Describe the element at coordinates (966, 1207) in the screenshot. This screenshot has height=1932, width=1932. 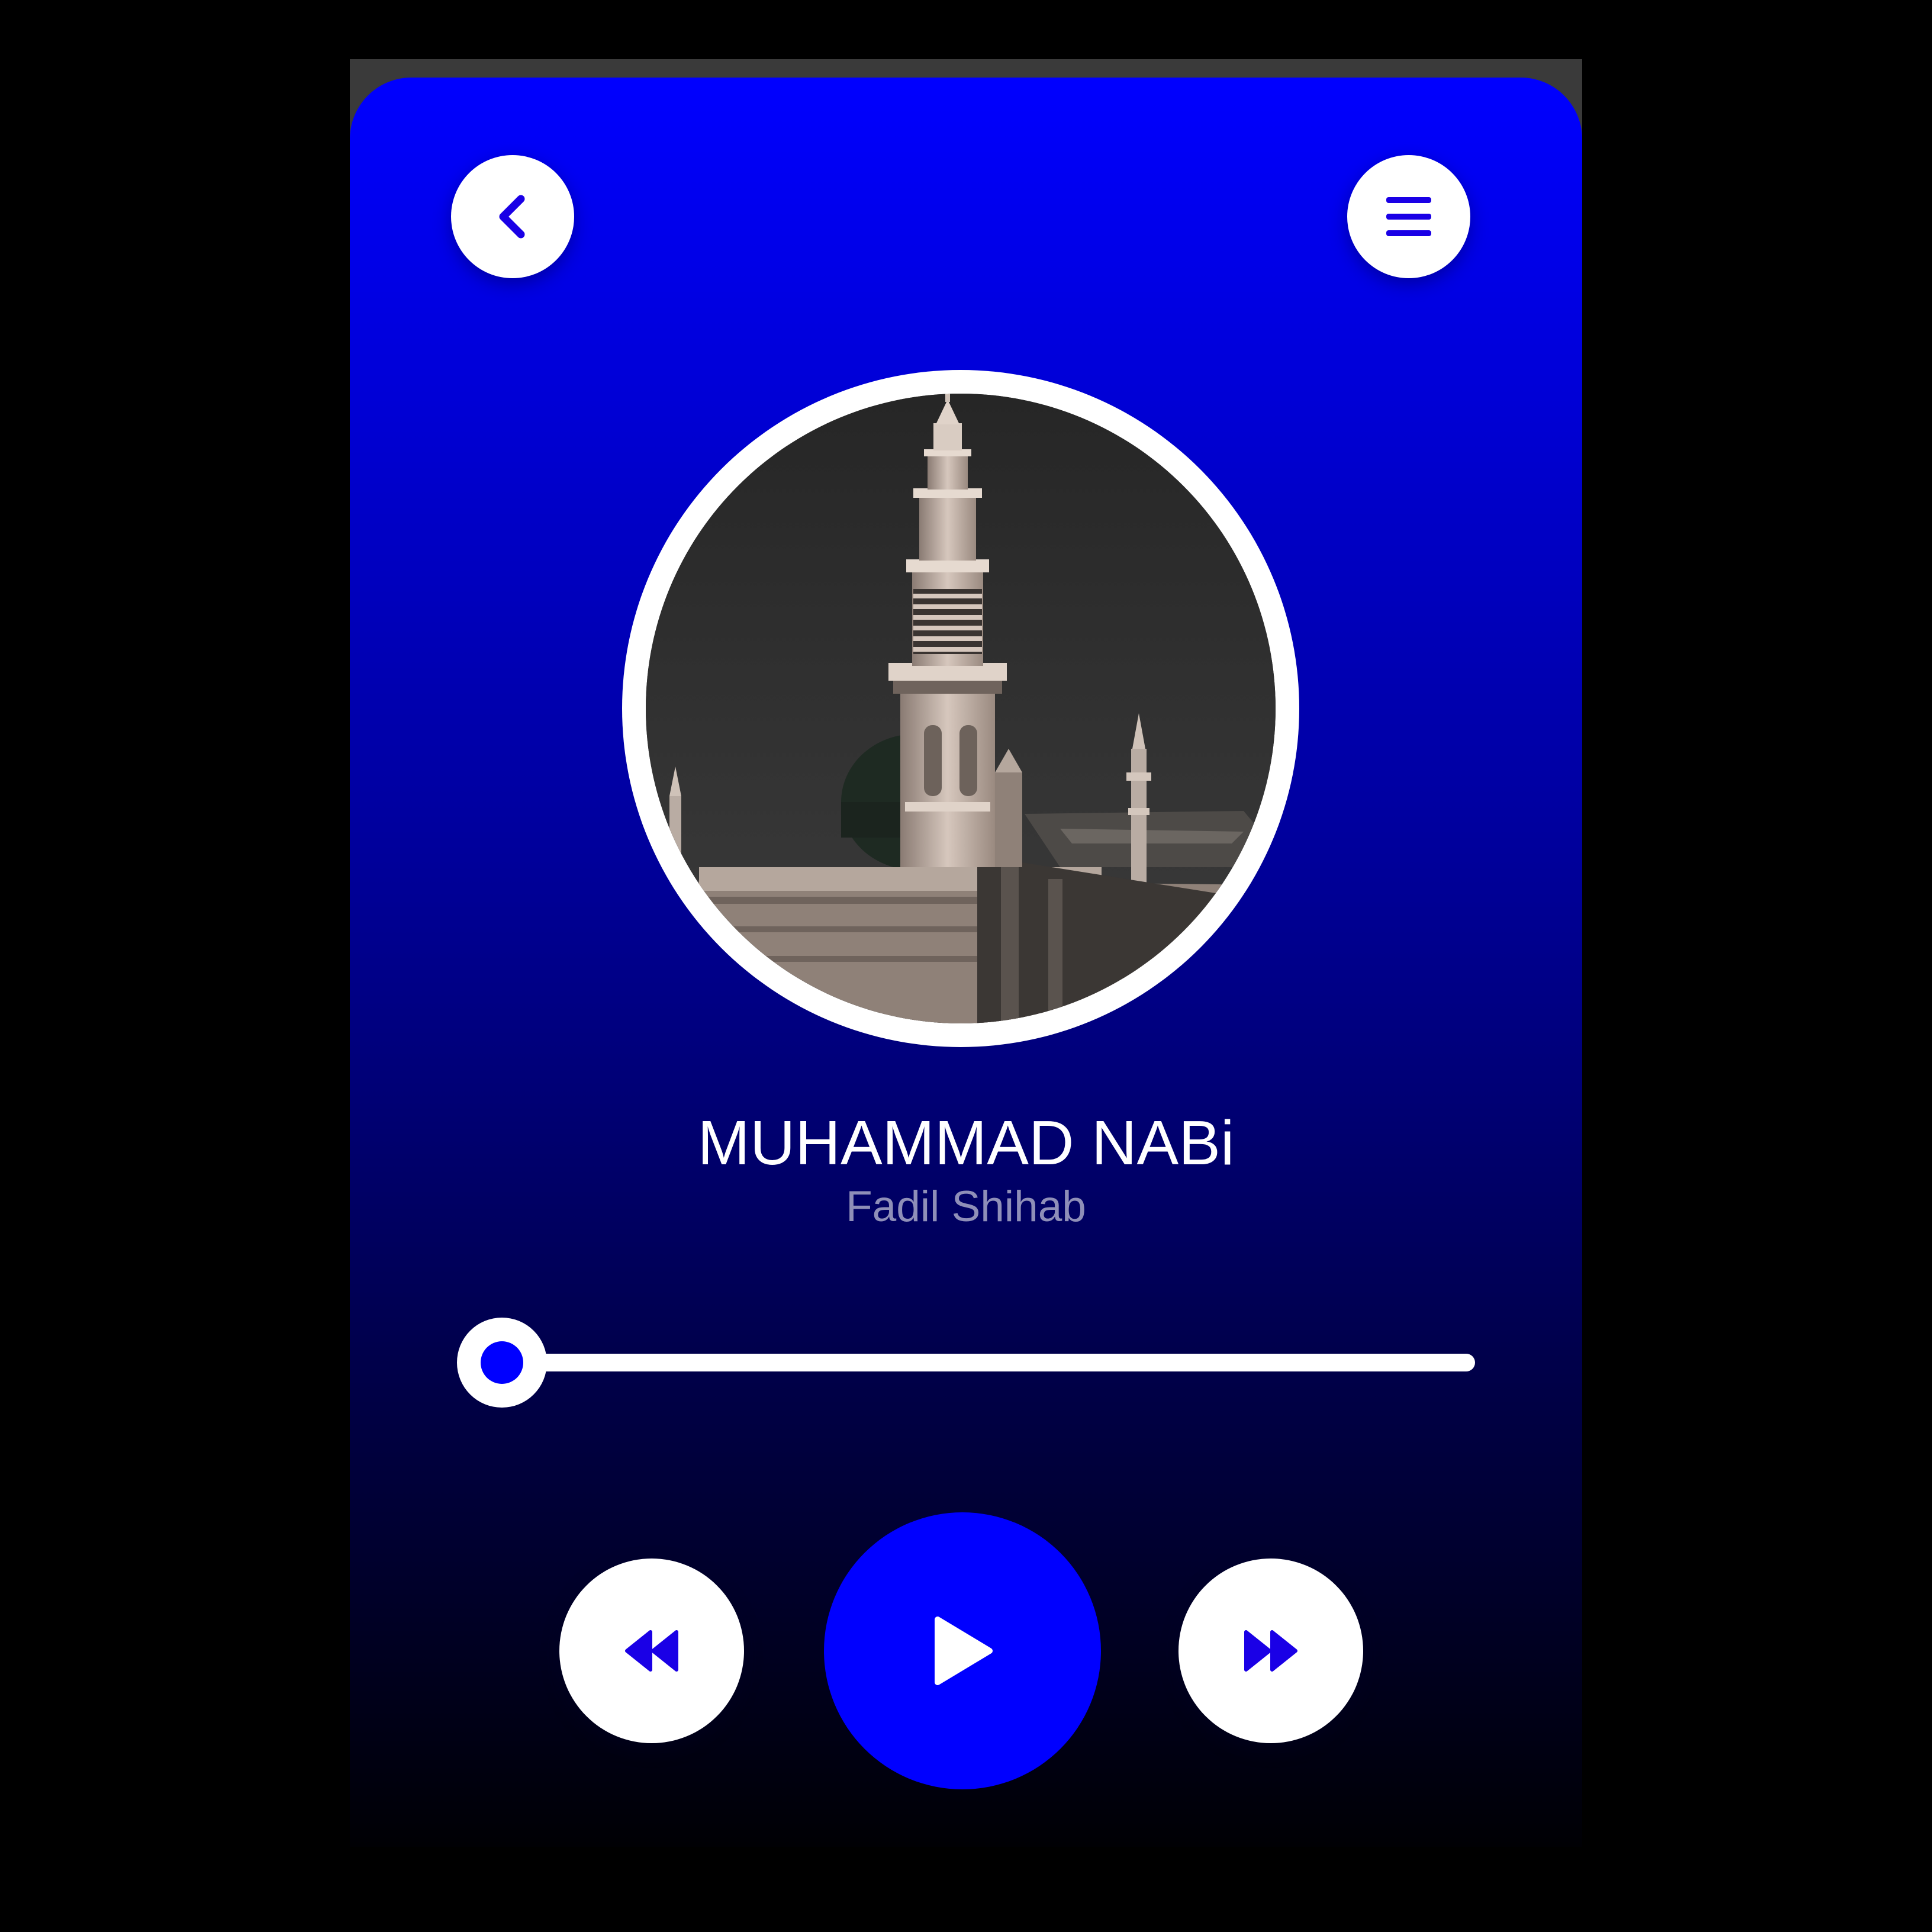
I see `track-artist: Fadil Shihab` at that location.